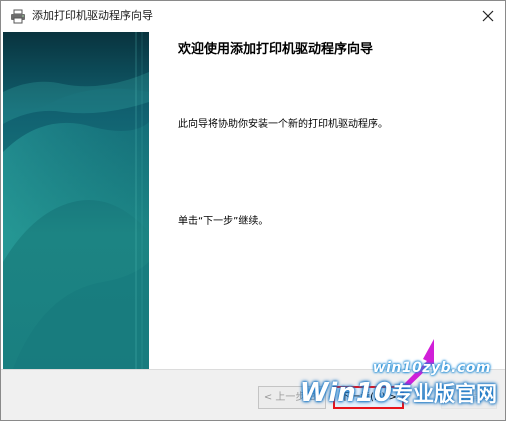 The image size is (506, 421). What do you see at coordinates (292, 397) in the screenshot?
I see `back-button: < 上一步(B)` at bounding box center [292, 397].